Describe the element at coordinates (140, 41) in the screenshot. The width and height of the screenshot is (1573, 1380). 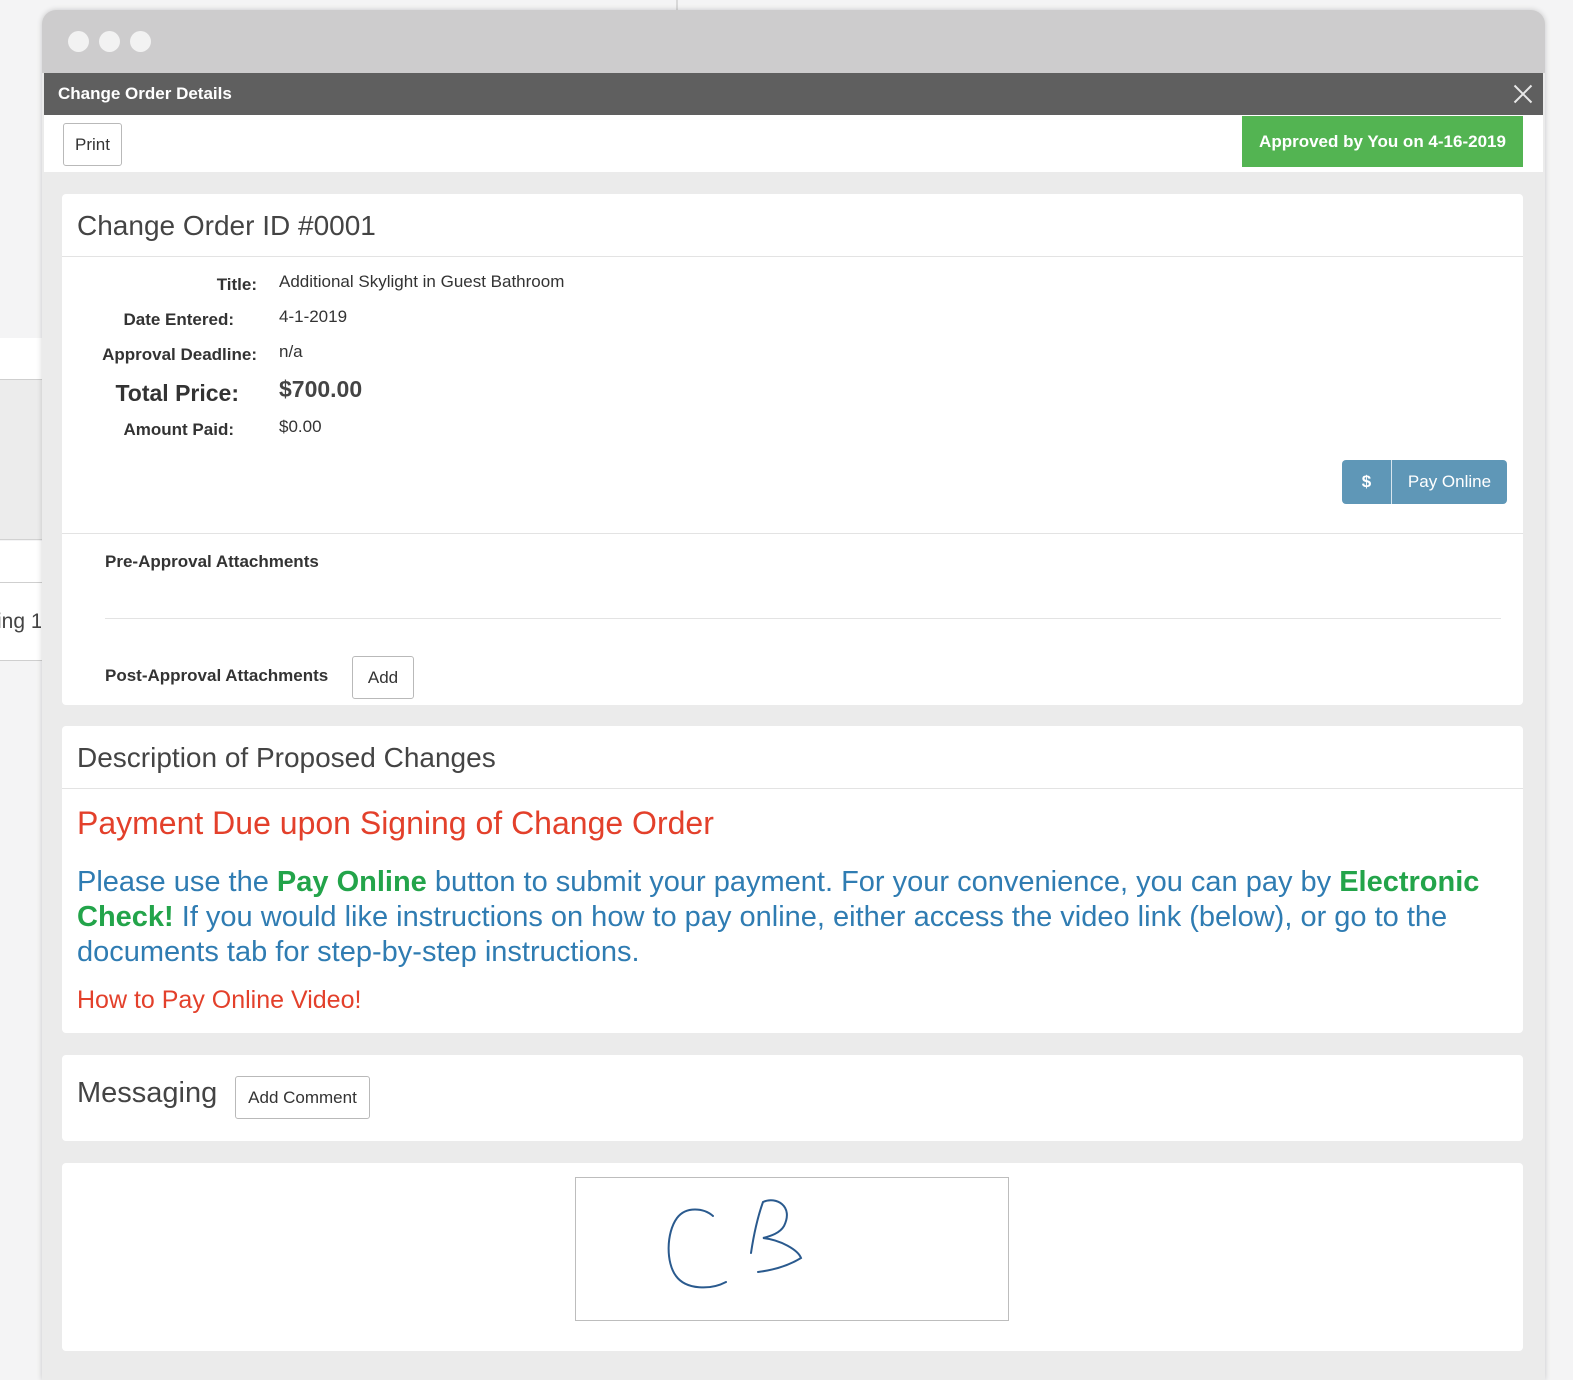
I see `window-zoom-dot` at that location.